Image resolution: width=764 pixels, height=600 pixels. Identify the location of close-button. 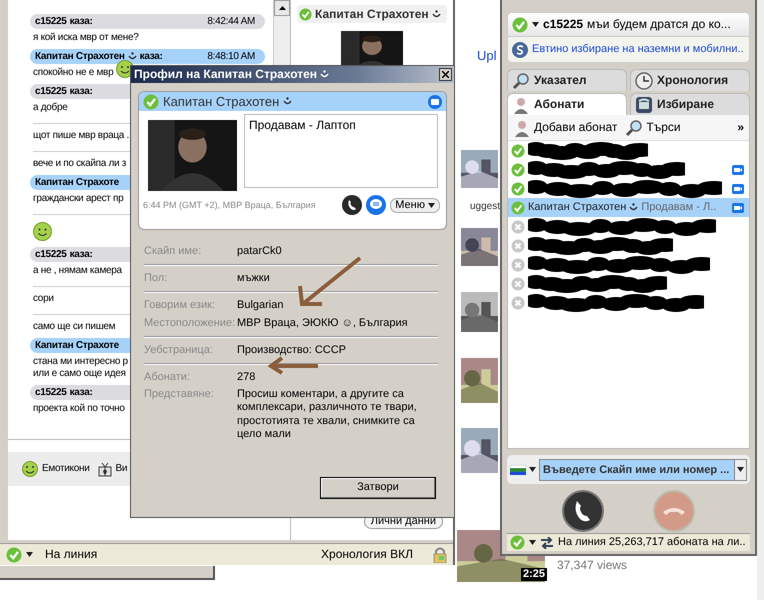
(445, 74).